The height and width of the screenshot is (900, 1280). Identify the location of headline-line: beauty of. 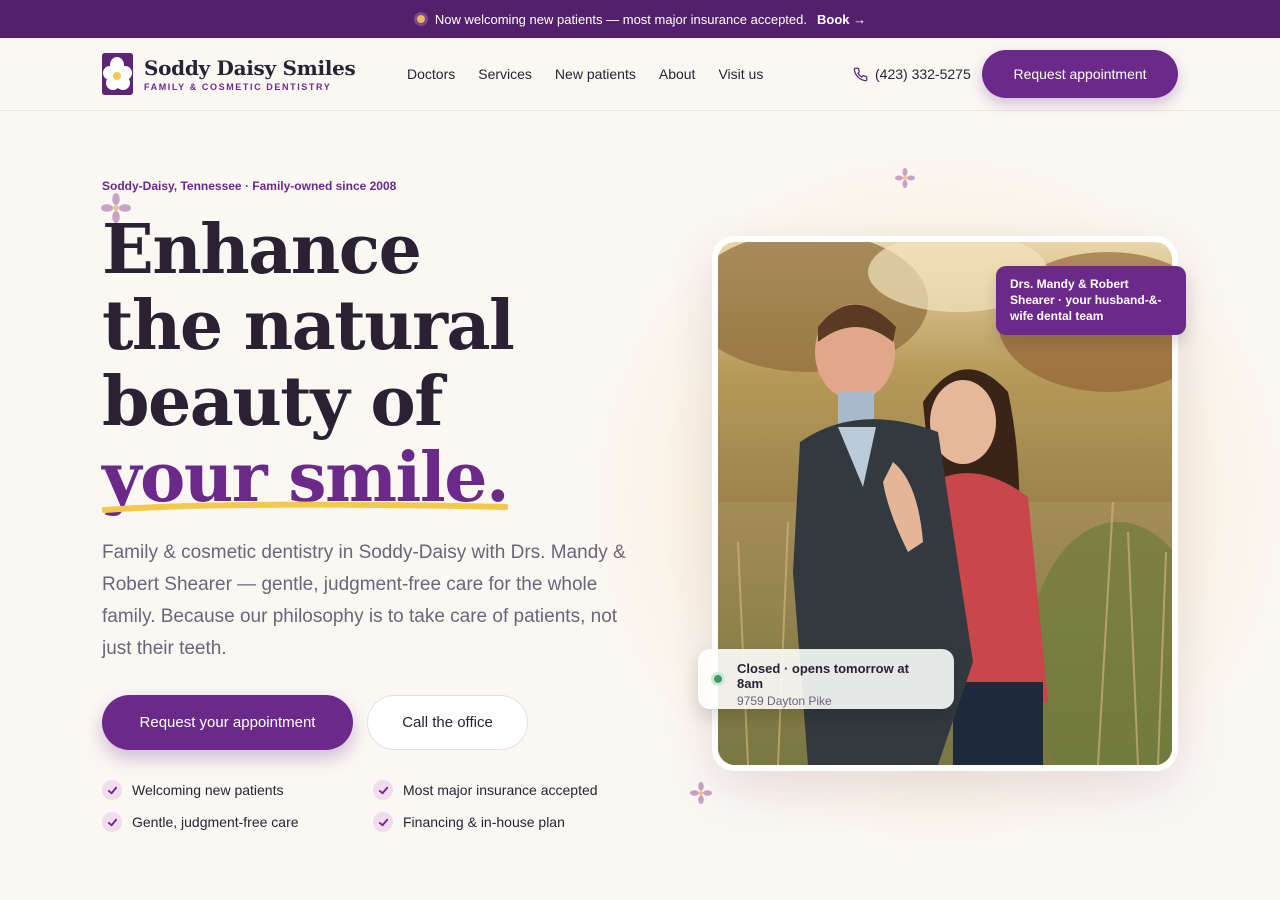
(273, 402).